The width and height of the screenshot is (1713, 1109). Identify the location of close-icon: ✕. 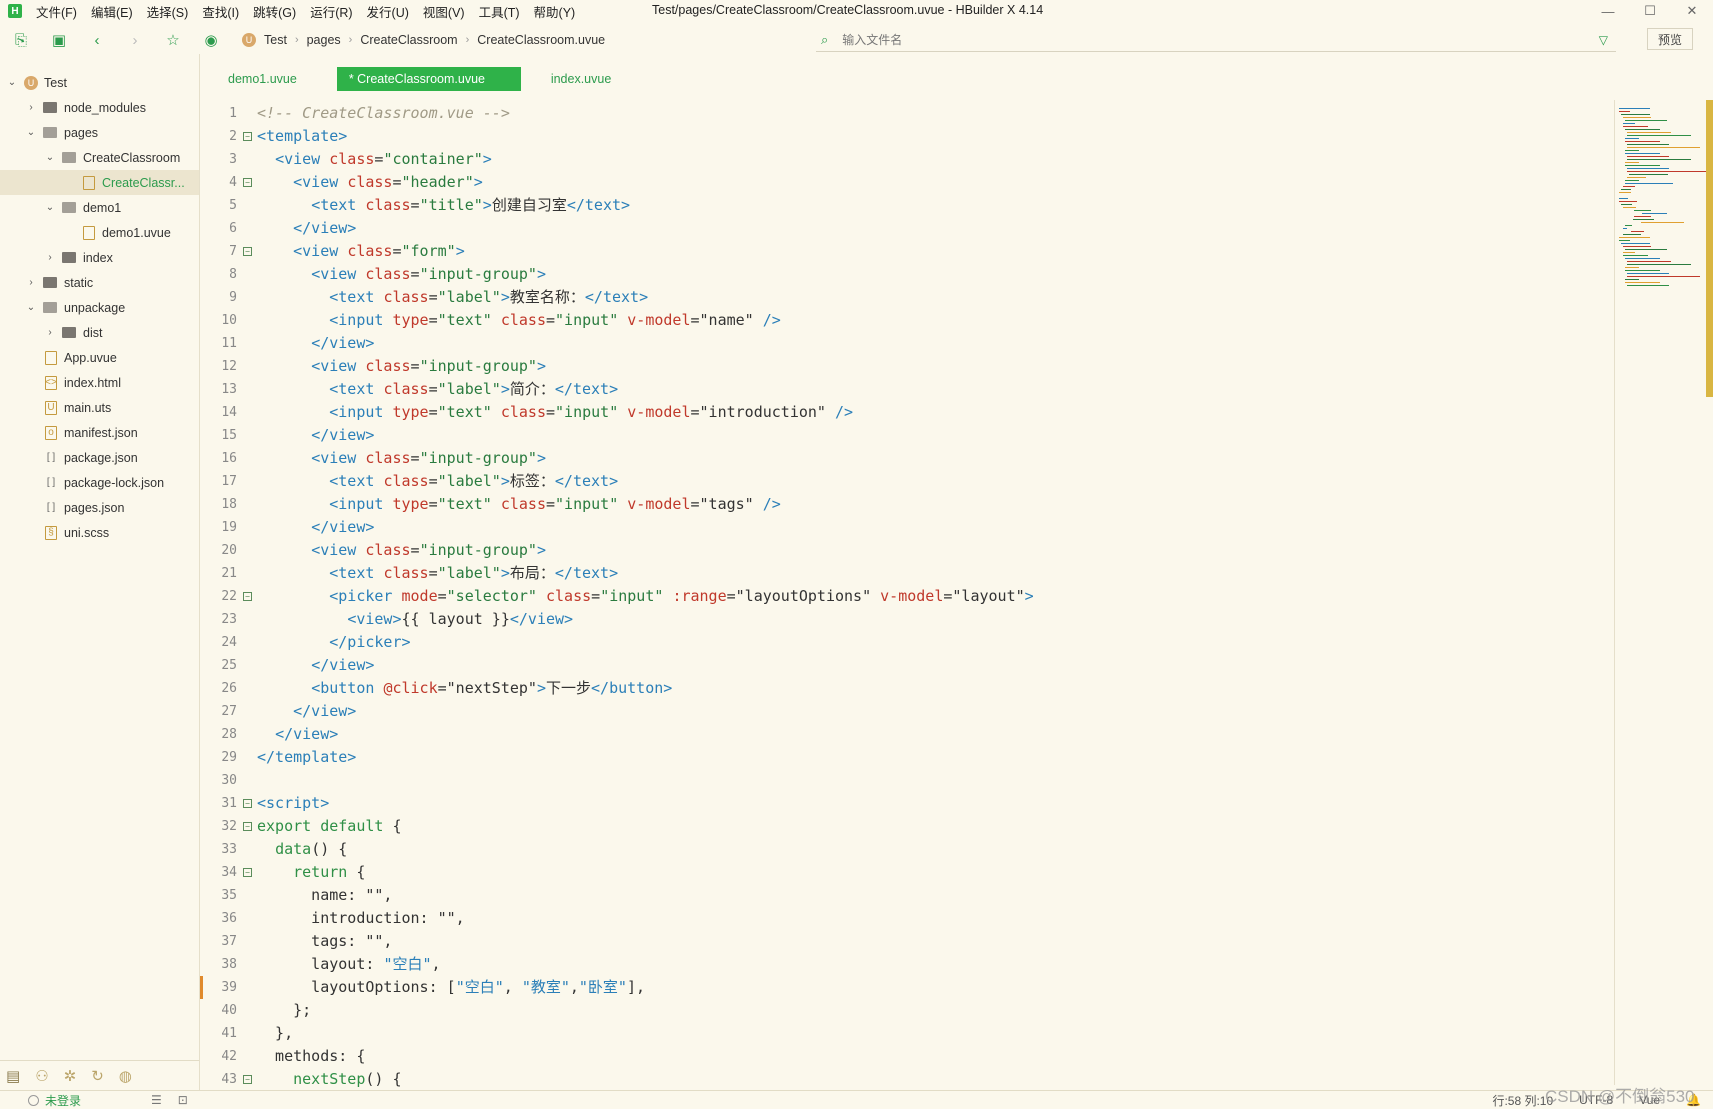
(1692, 11).